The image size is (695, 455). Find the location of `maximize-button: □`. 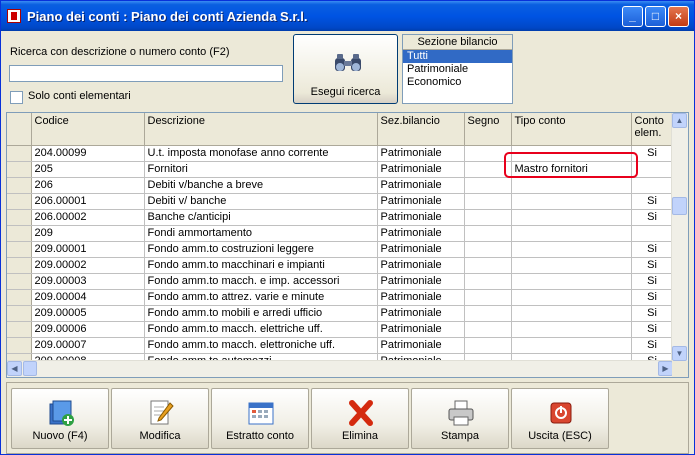

maximize-button: □ is located at coordinates (655, 16).